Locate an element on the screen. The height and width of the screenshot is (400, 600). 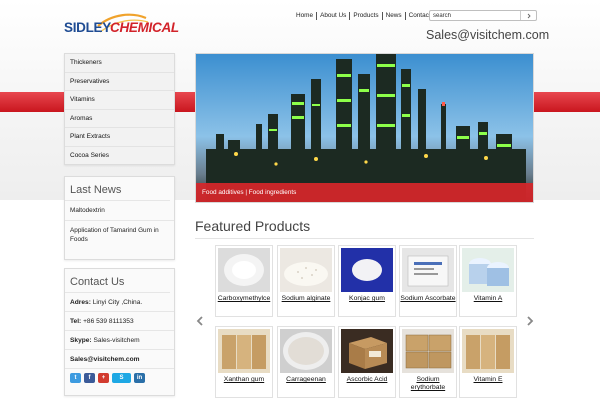
product-card: Konjac gum is located at coordinates (367, 281).